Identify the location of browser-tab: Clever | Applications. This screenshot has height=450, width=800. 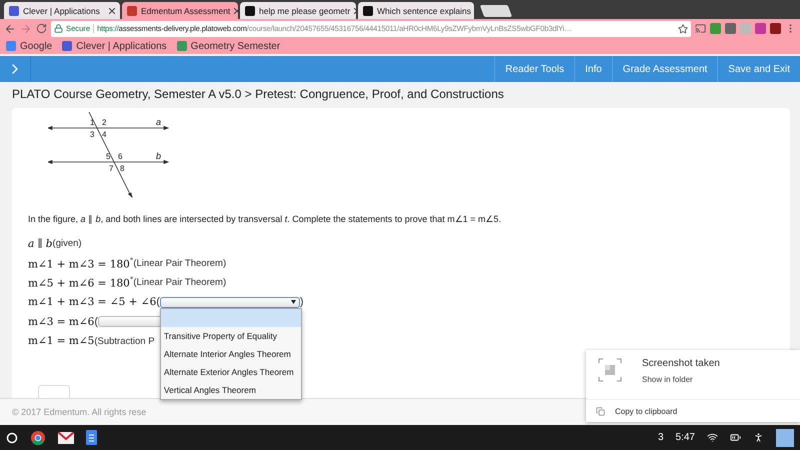
(62, 10).